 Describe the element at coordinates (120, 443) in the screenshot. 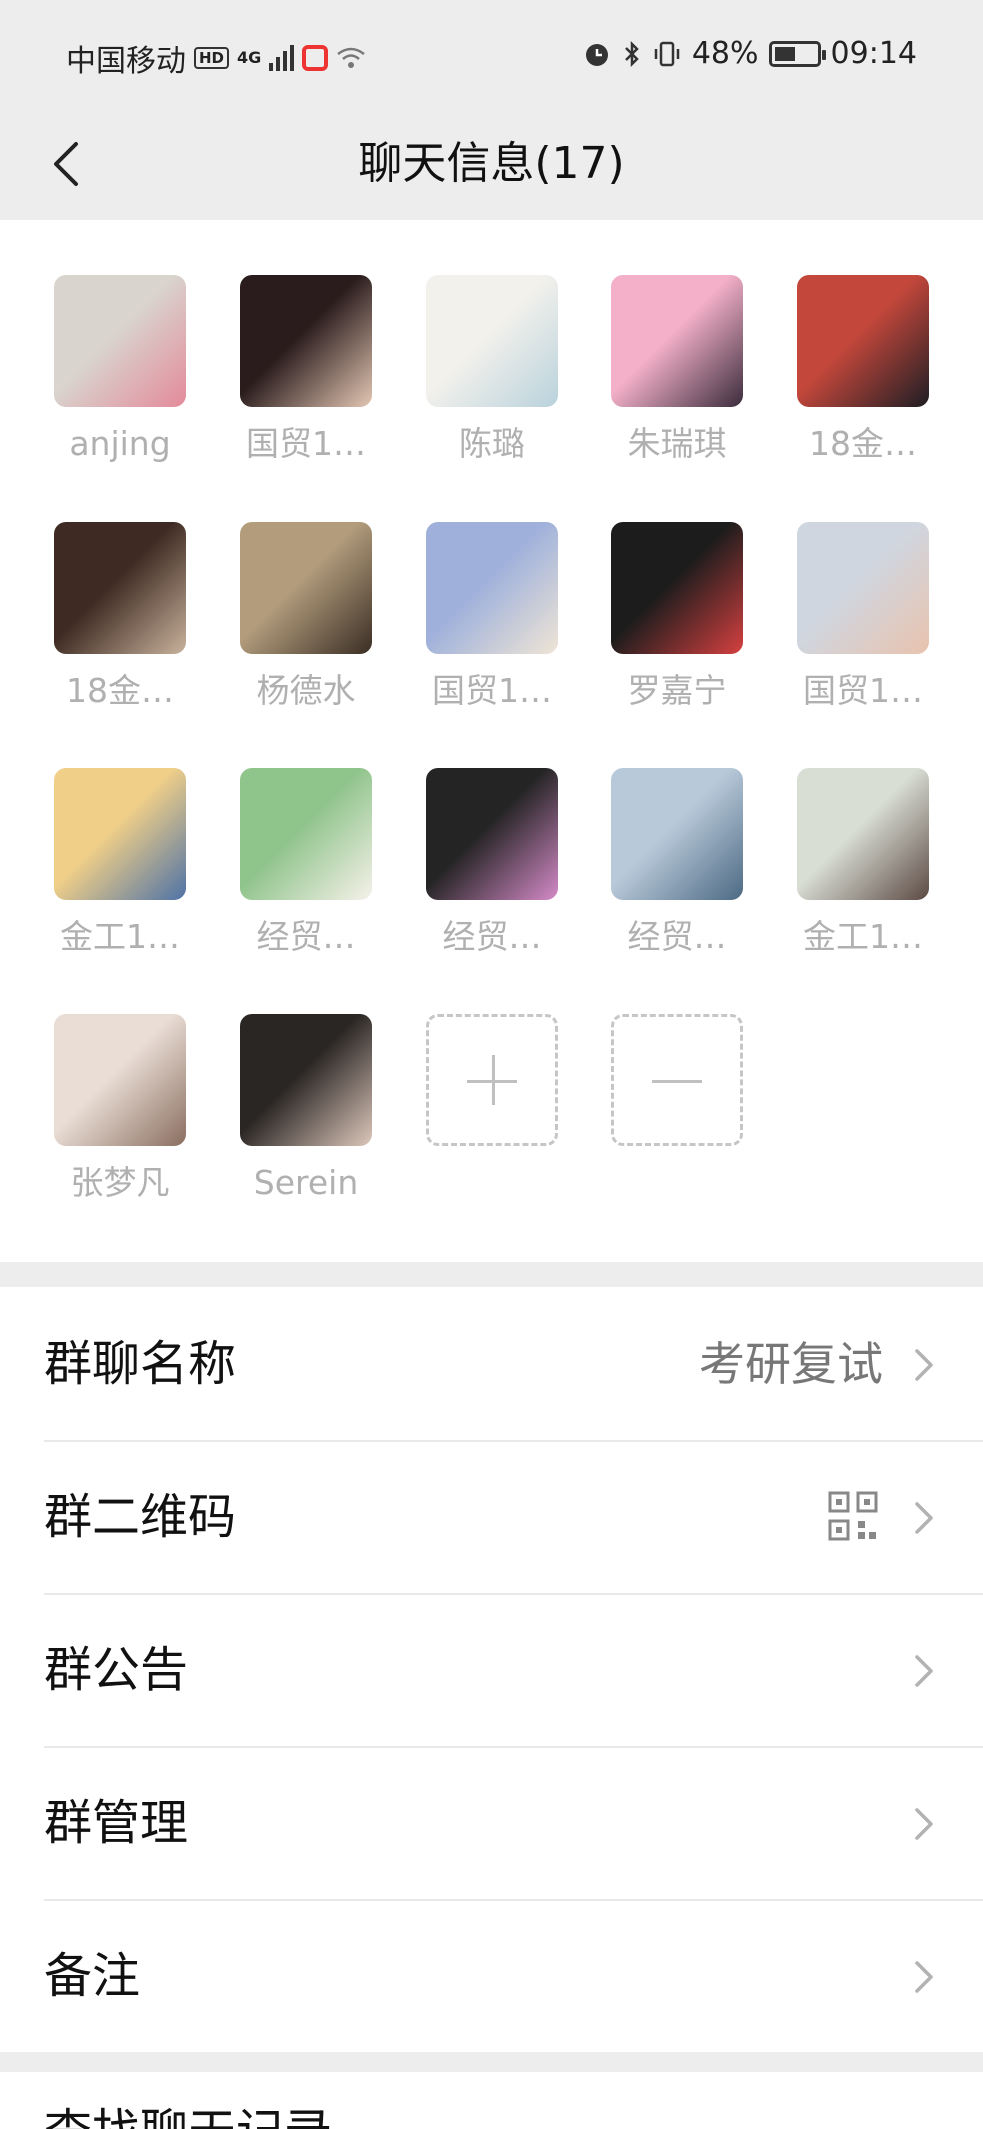

I see `member-name: anjing` at that location.